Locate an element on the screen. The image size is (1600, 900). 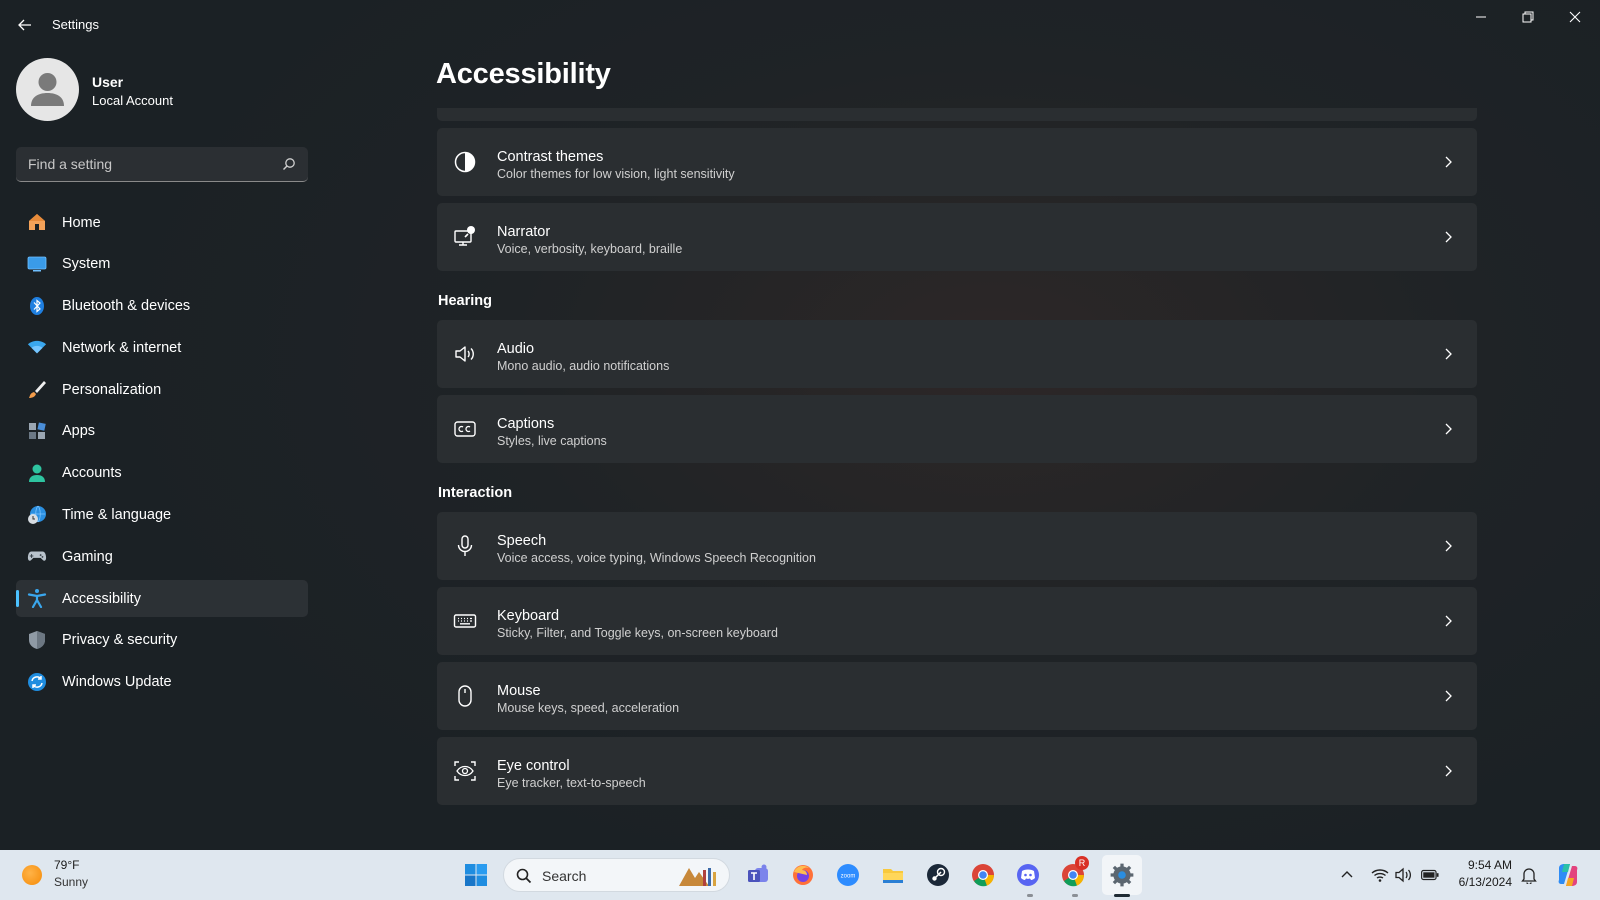
sidebar-item-privacy: Privacy & security is located at coordinates (162, 640).